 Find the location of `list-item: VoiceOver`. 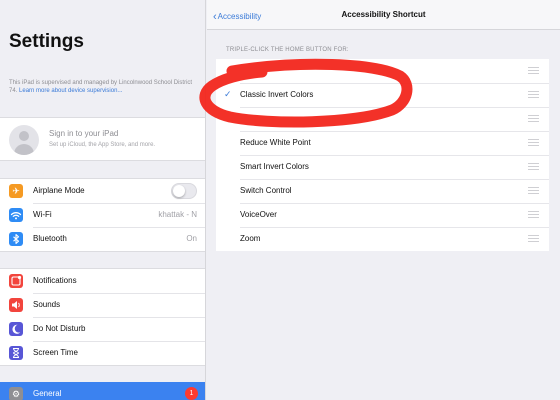

list-item: VoiceOver is located at coordinates (382, 215).